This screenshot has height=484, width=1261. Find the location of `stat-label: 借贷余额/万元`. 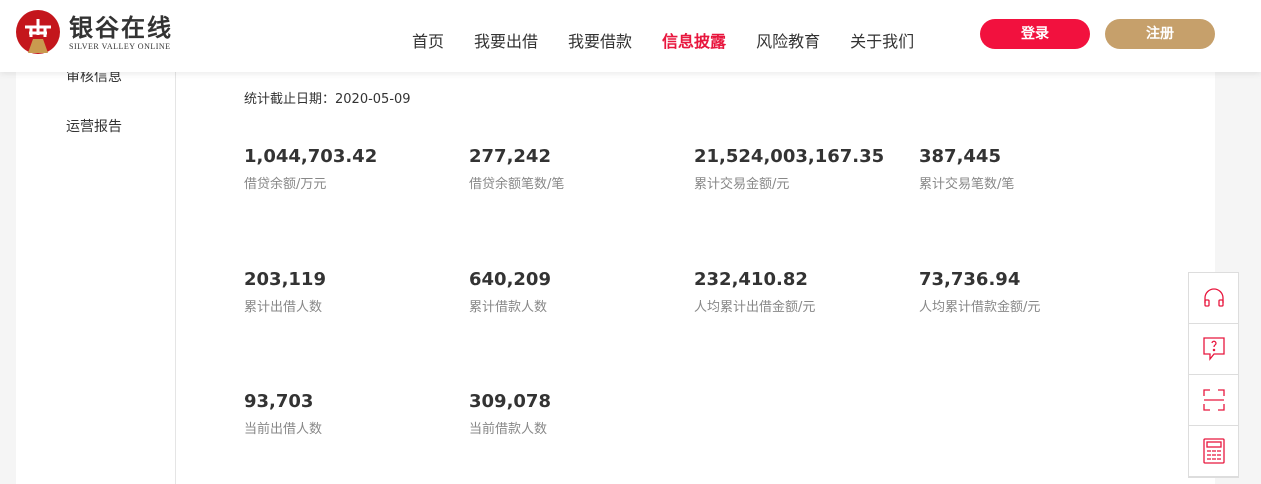

stat-label: 借贷余额/万元 is located at coordinates (285, 184).